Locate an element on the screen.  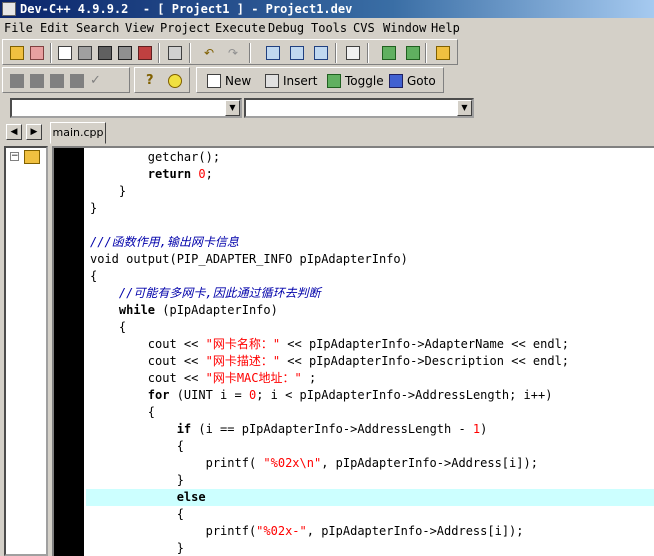
code-line: else is located at coordinates (148, 497).